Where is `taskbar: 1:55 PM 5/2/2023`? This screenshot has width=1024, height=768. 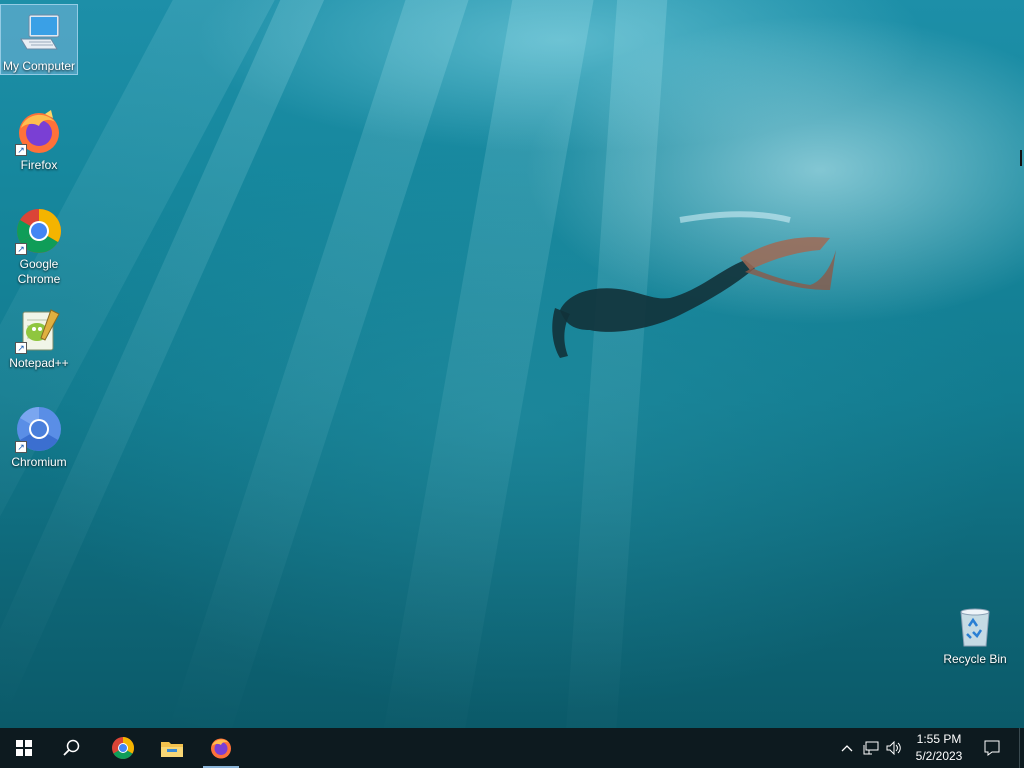 taskbar: 1:55 PM 5/2/2023 is located at coordinates (512, 748).